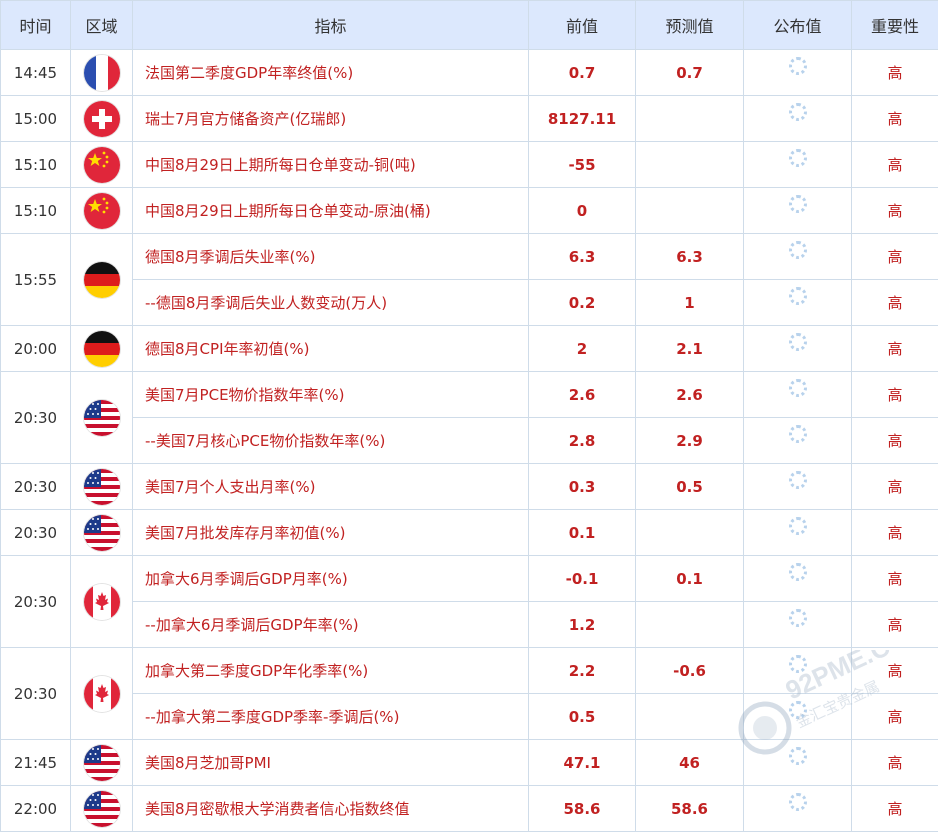 The width and height of the screenshot is (938, 832). Describe the element at coordinates (101, 25) in the screenshot. I see `header-region: 区域` at that location.